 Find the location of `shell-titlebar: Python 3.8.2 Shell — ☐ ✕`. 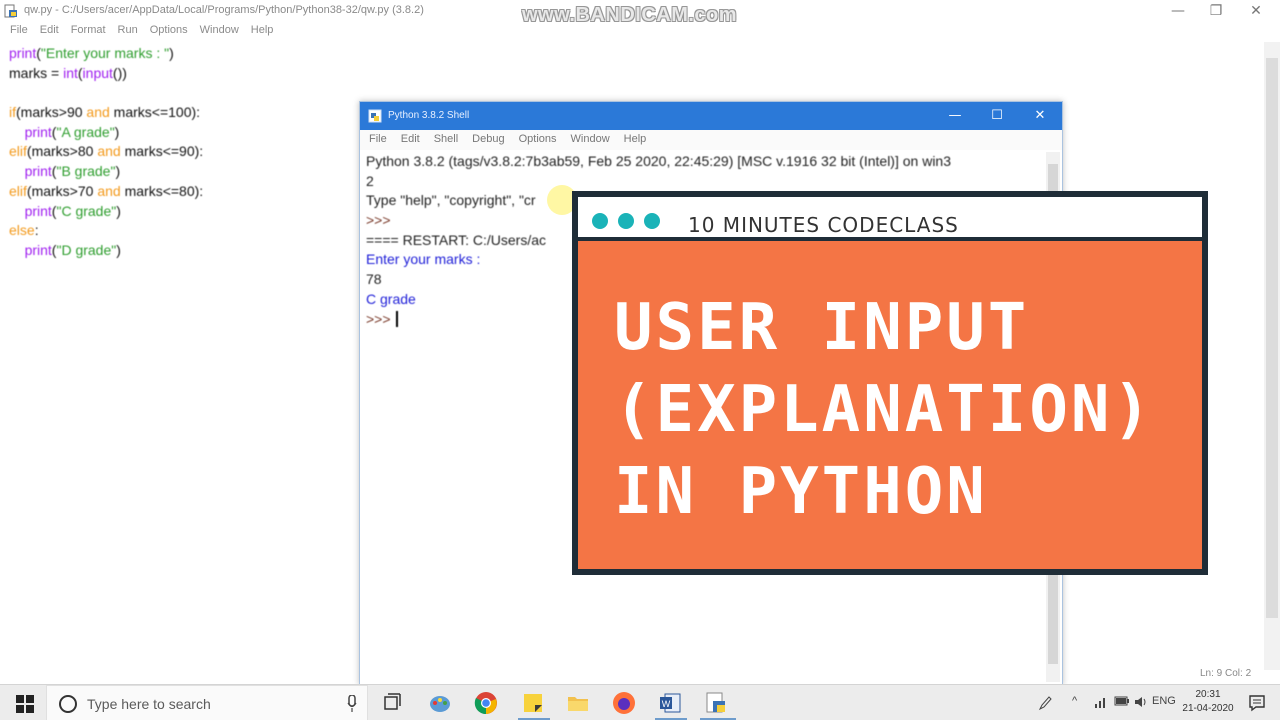

shell-titlebar: Python 3.8.2 Shell — ☐ ✕ is located at coordinates (711, 116).